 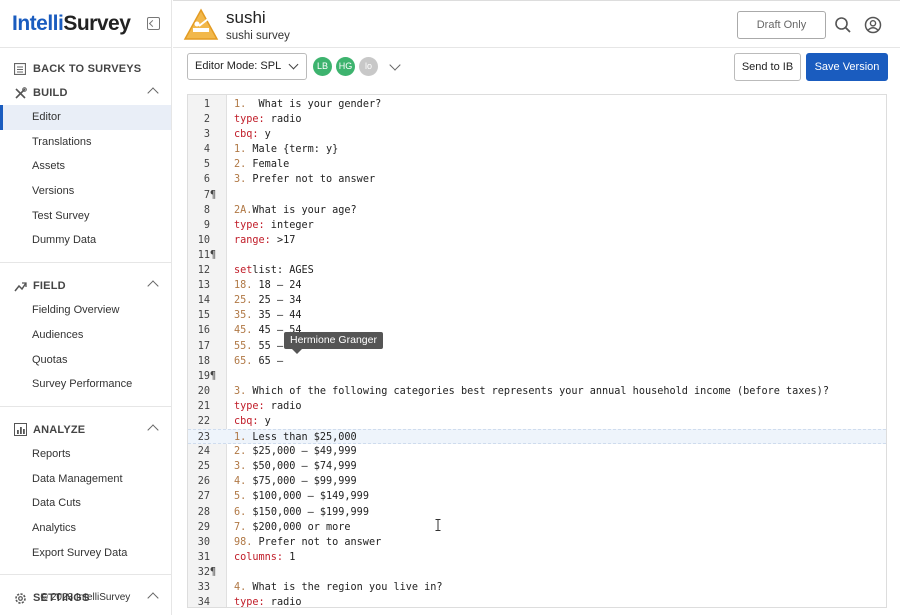 I want to click on code-line: 10 range: >17, so click(x=537, y=240).